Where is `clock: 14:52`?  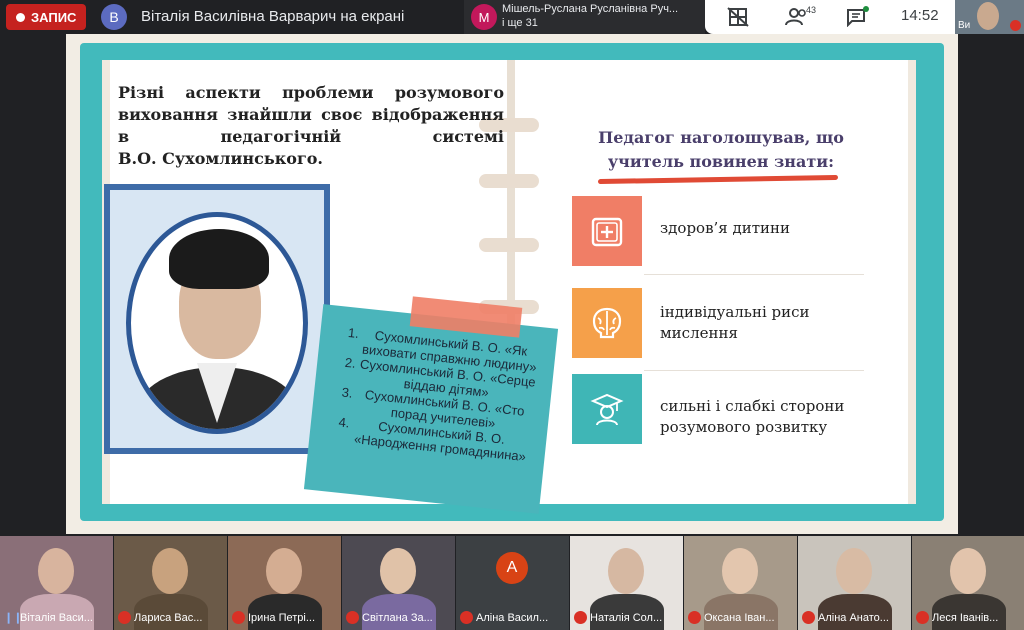 clock: 14:52 is located at coordinates (920, 15).